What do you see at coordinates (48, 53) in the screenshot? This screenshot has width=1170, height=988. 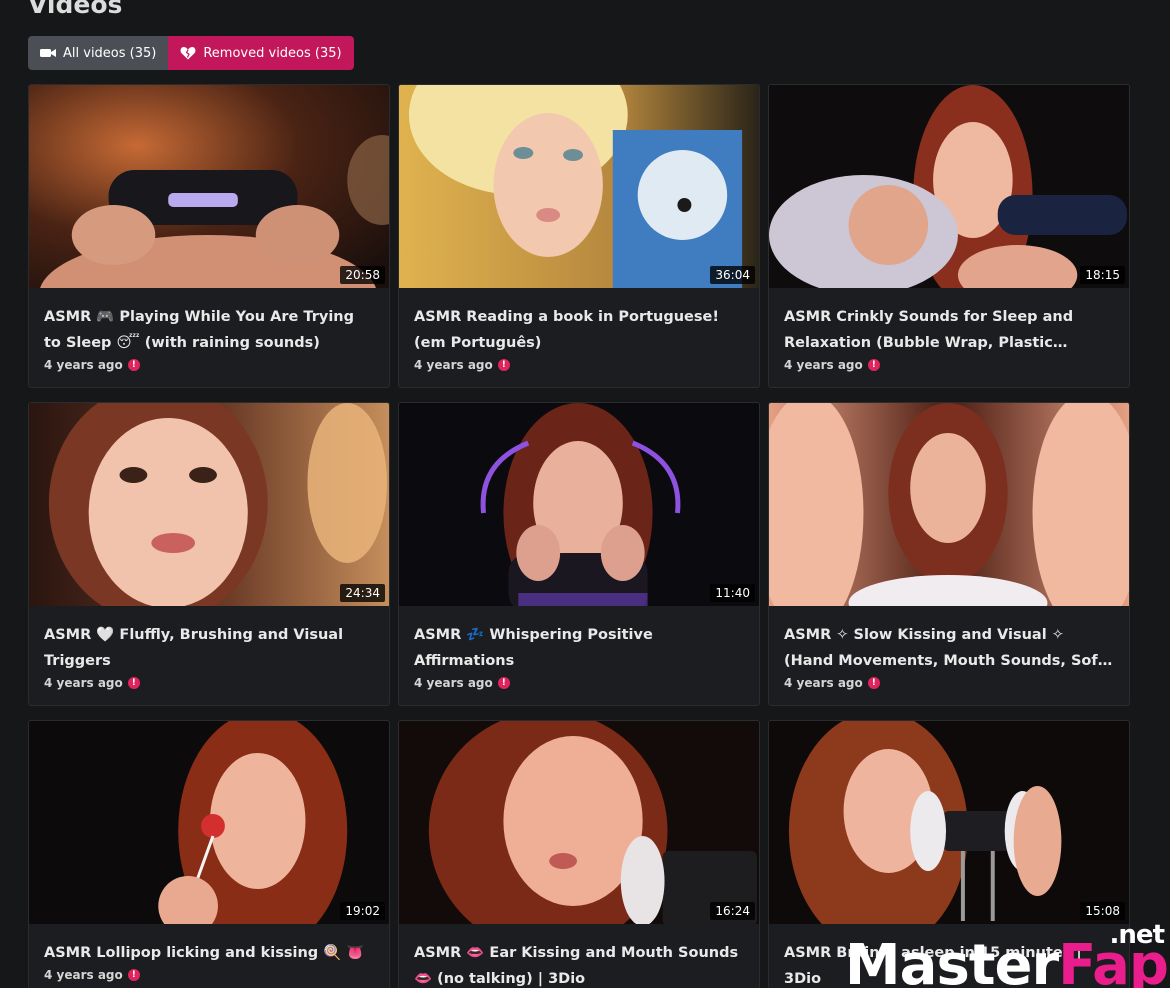 I see `video-camera-icon` at bounding box center [48, 53].